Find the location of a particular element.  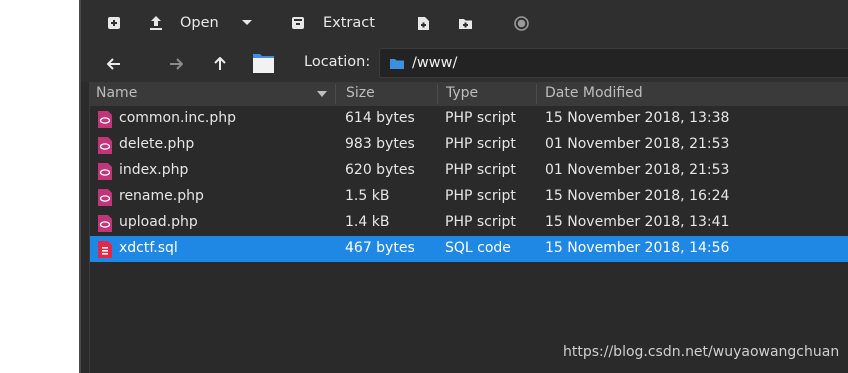

file-name: xdctf.sql is located at coordinates (148, 248).